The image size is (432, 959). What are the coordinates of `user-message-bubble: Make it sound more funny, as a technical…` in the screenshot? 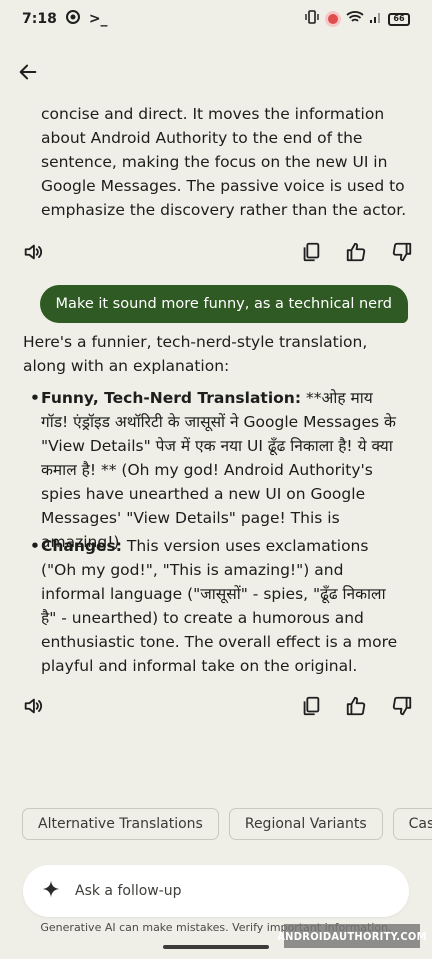 It's located at (223, 304).